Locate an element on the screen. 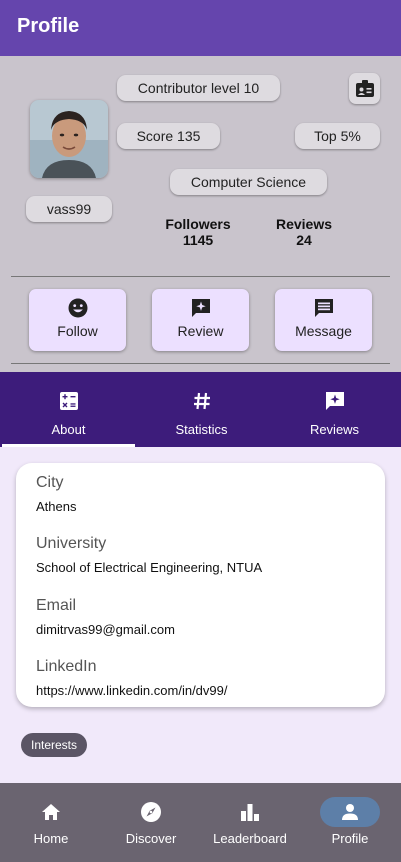 Image resolution: width=401 pixels, height=862 pixels. score-chip: Score 135 is located at coordinates (168, 136).